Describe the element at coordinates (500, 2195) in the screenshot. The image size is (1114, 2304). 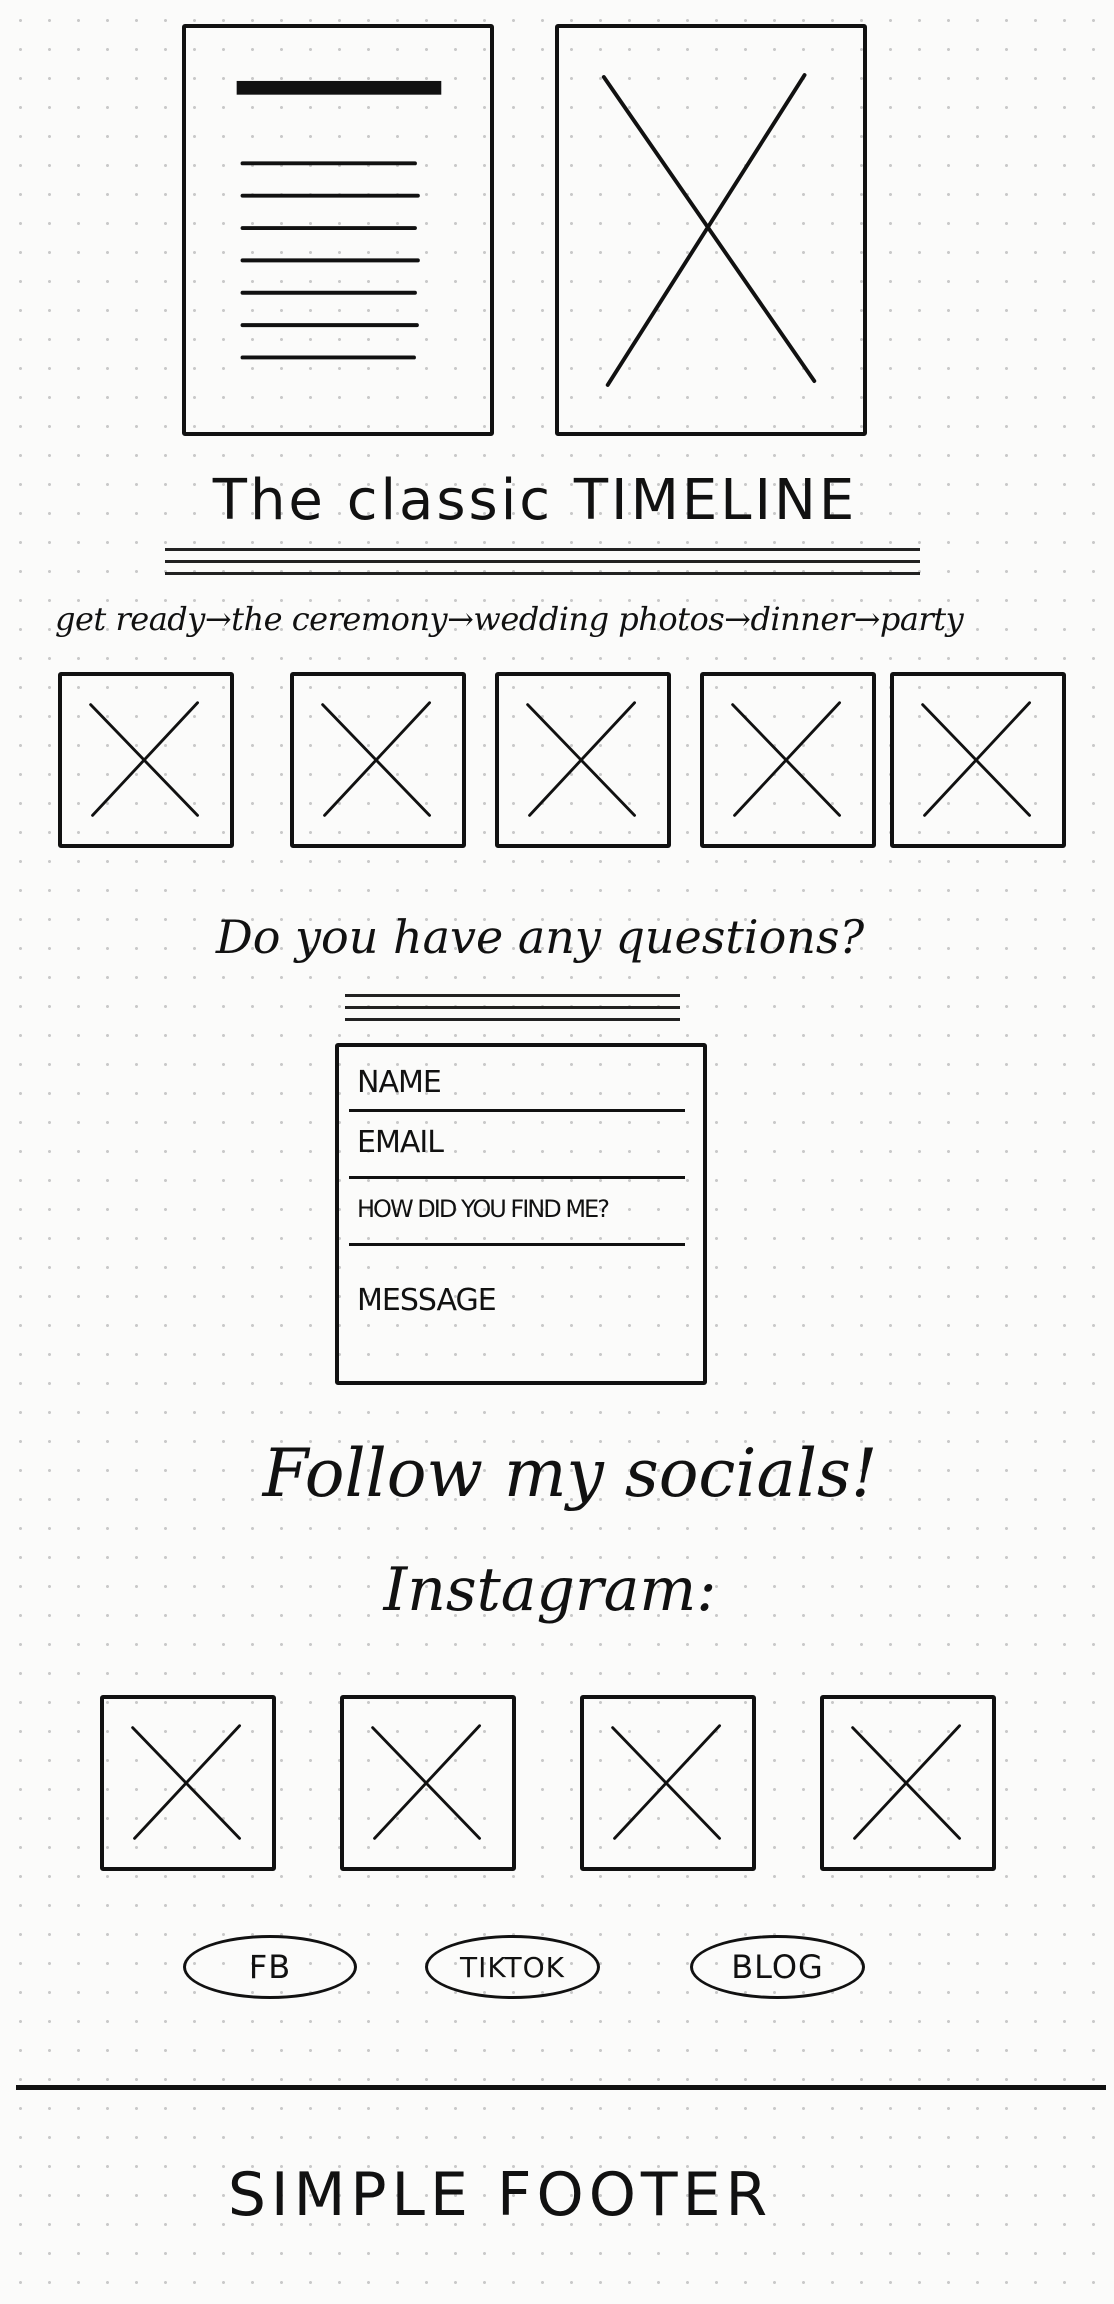
I see `footer-text: SIMPLE FOOTER` at that location.